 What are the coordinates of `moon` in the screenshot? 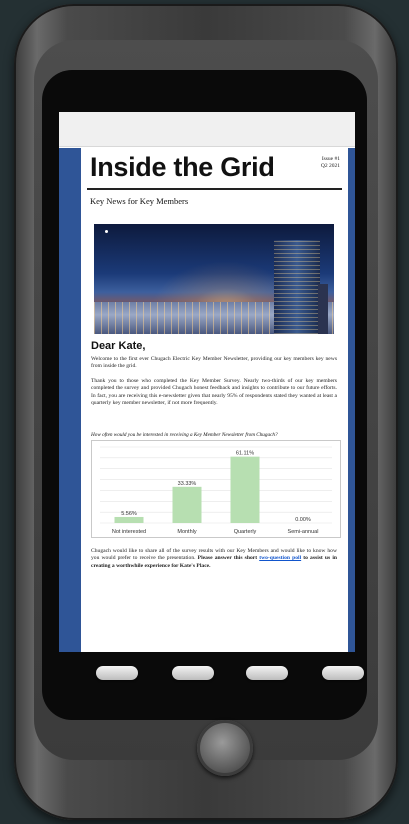 It's located at (106, 231).